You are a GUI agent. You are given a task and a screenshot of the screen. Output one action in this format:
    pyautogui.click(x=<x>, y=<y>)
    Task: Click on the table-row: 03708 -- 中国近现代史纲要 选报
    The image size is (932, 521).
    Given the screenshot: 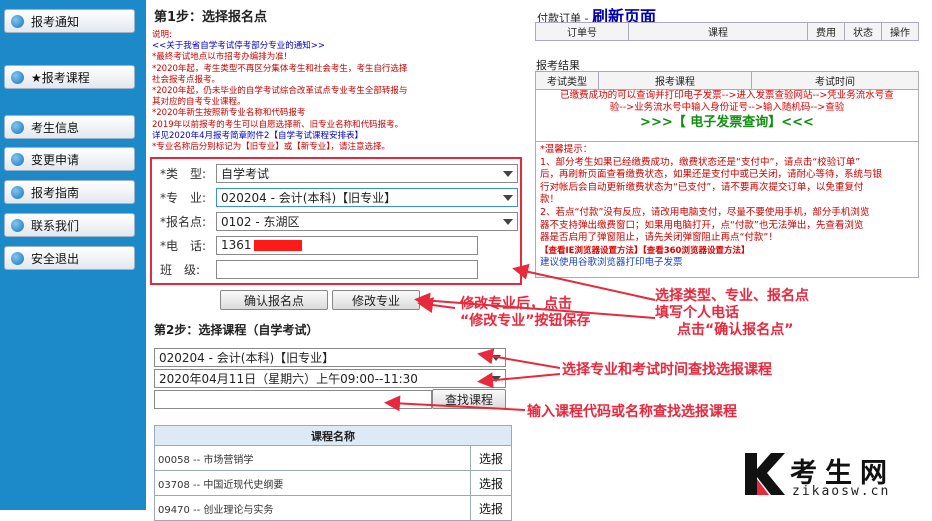 What is the action you would take?
    pyautogui.click(x=333, y=483)
    